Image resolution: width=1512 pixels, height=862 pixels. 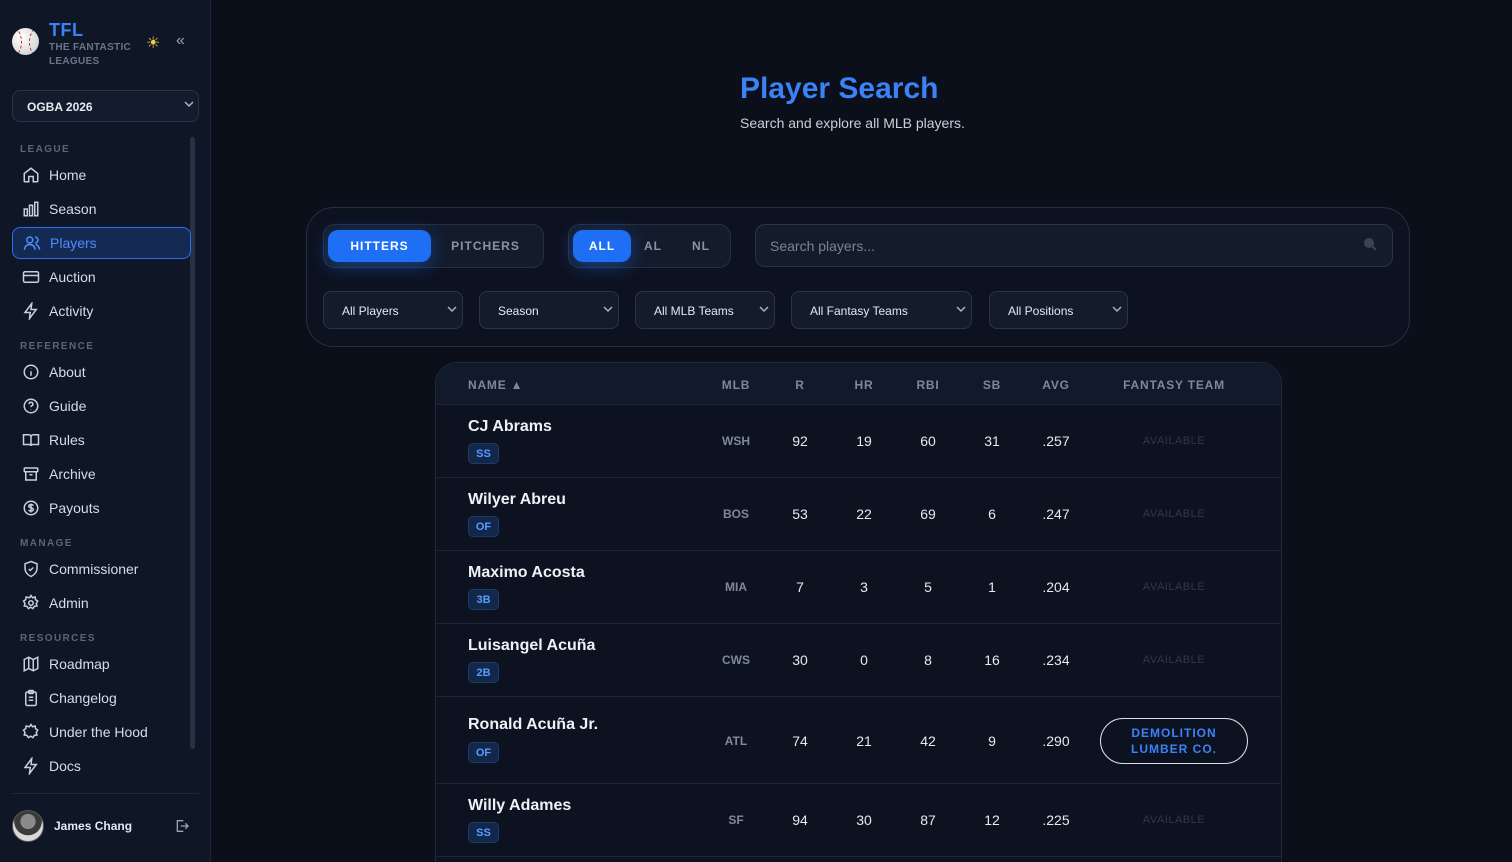 I want to click on section-label-resources: RESOURCES, so click(x=58, y=638).